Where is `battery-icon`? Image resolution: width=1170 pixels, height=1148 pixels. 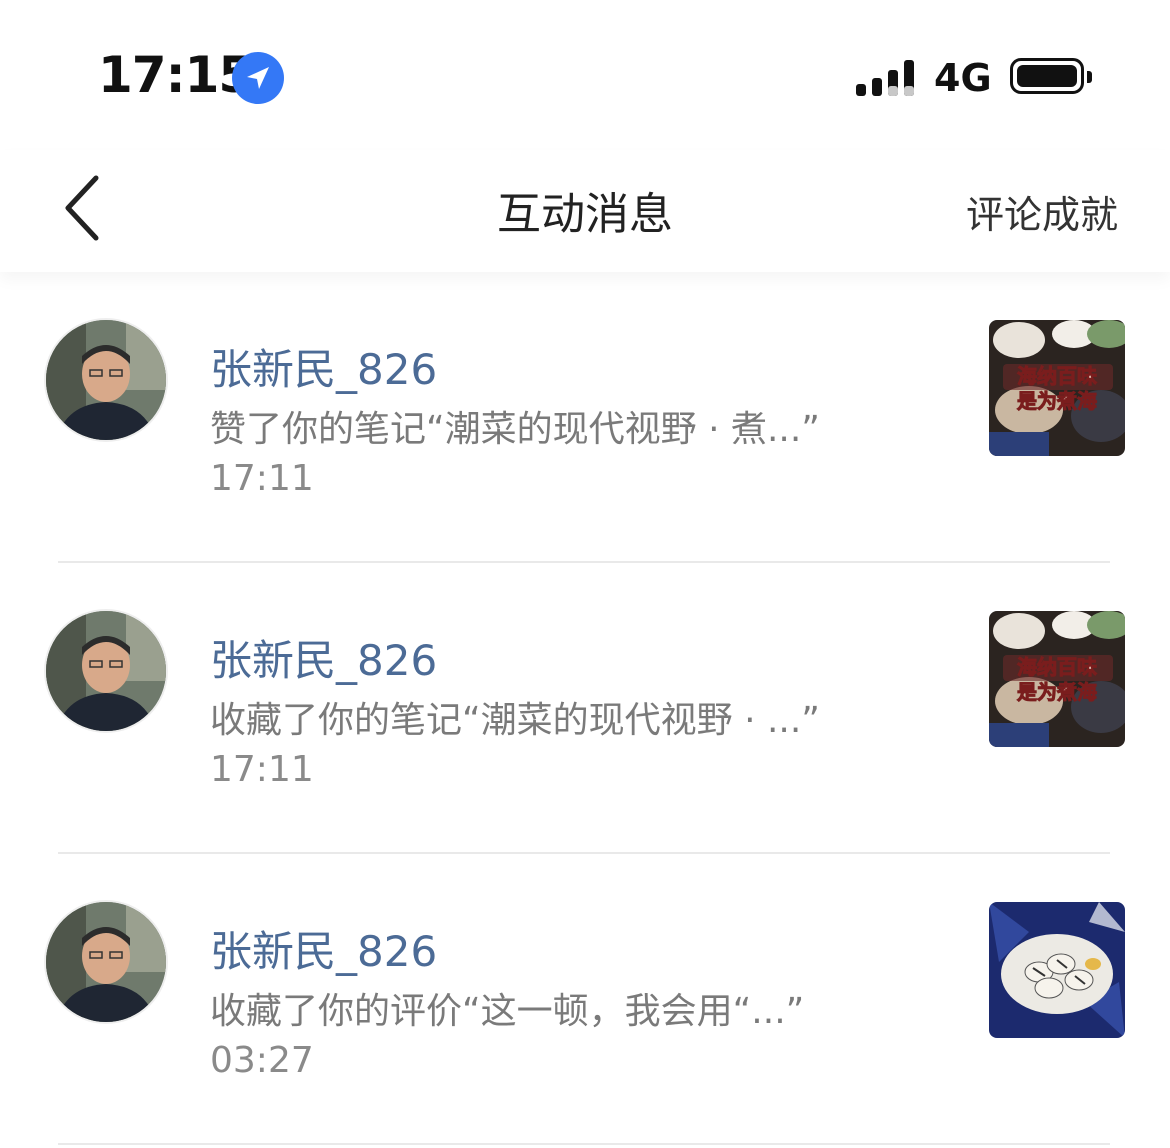 battery-icon is located at coordinates (1051, 76).